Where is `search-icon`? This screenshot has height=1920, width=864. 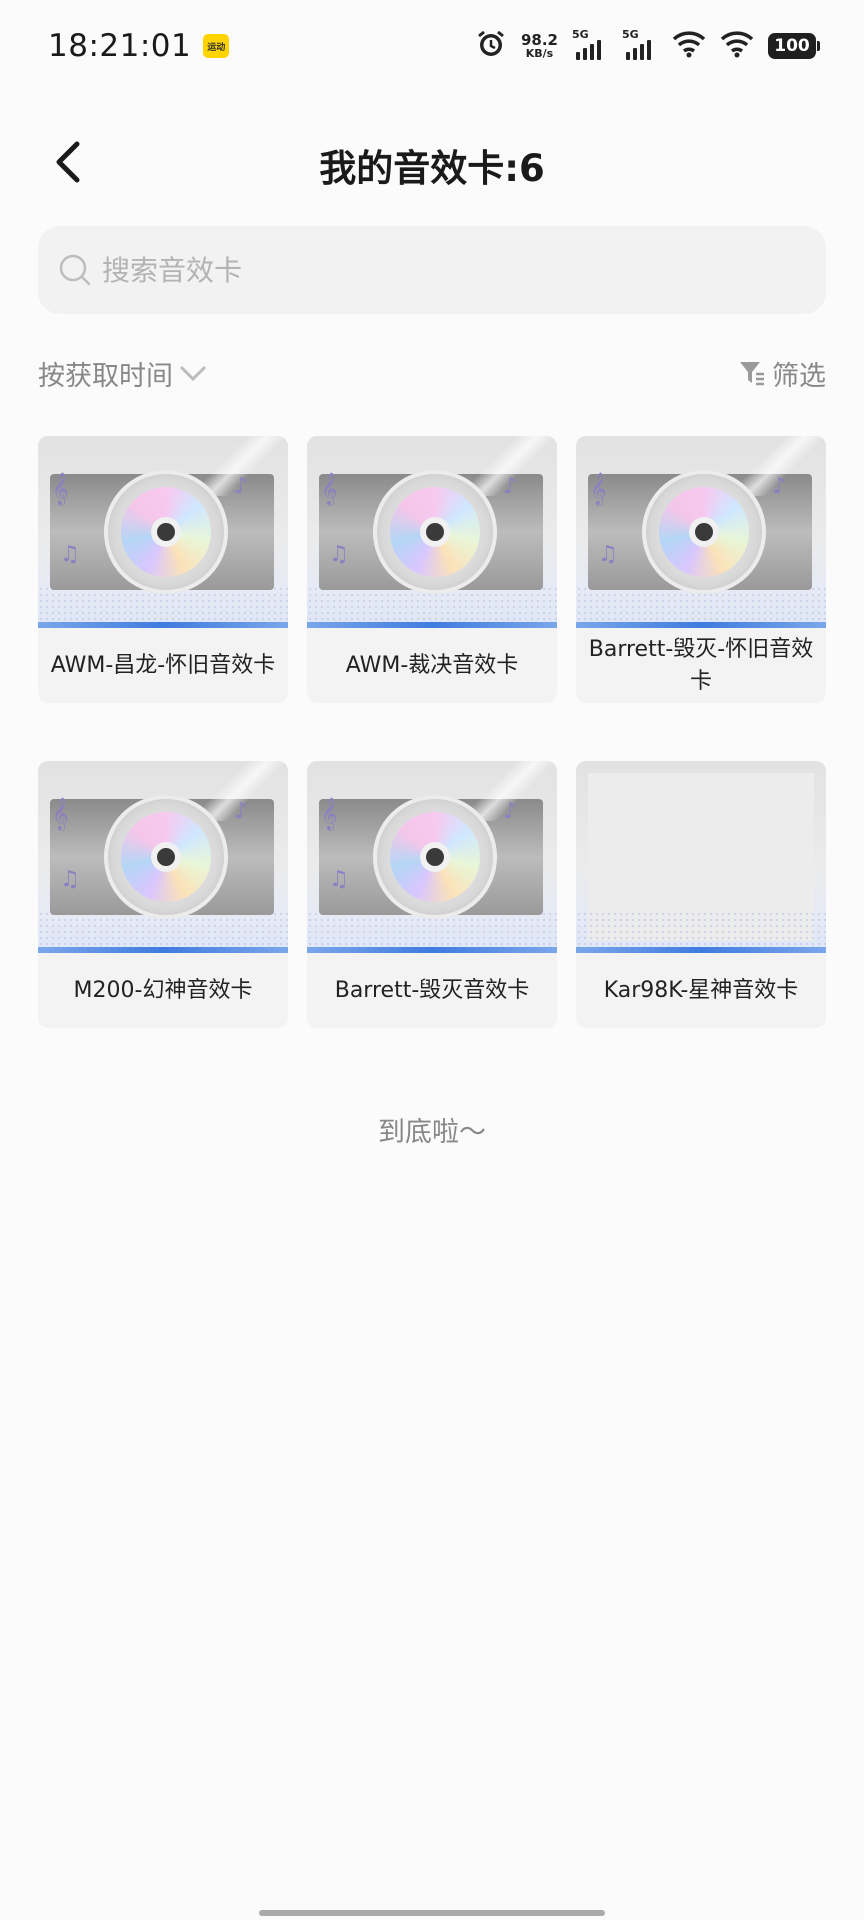
search-icon is located at coordinates (75, 270).